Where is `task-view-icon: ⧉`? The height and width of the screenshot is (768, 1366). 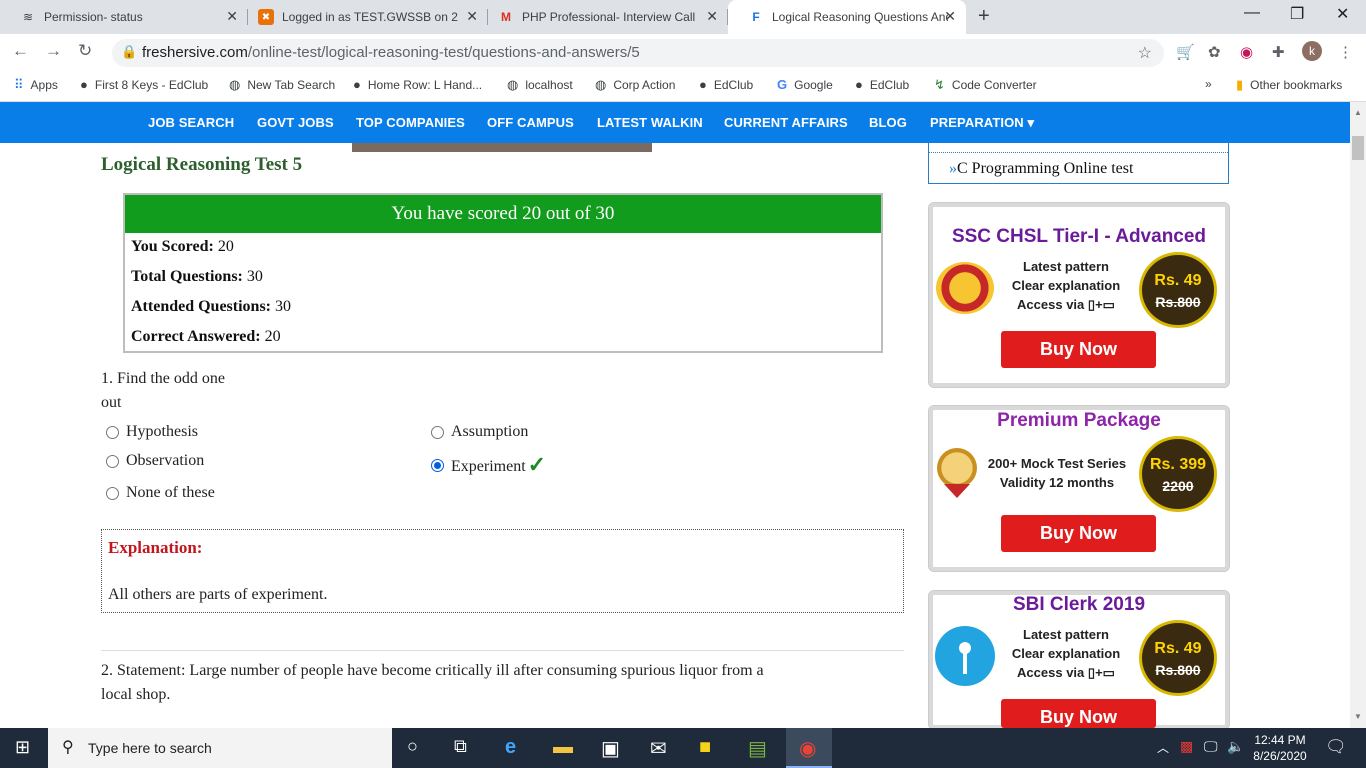
task-view-icon: ⧉ is located at coordinates (460, 746).